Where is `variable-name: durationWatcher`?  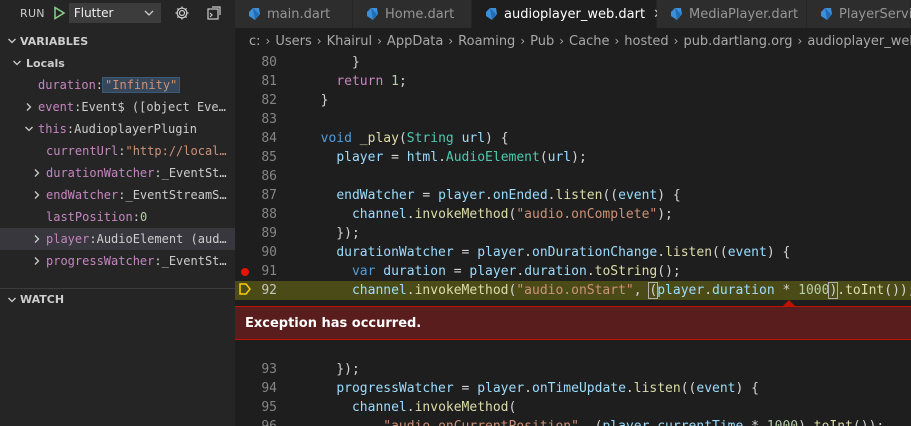
variable-name: durationWatcher is located at coordinates (100, 173).